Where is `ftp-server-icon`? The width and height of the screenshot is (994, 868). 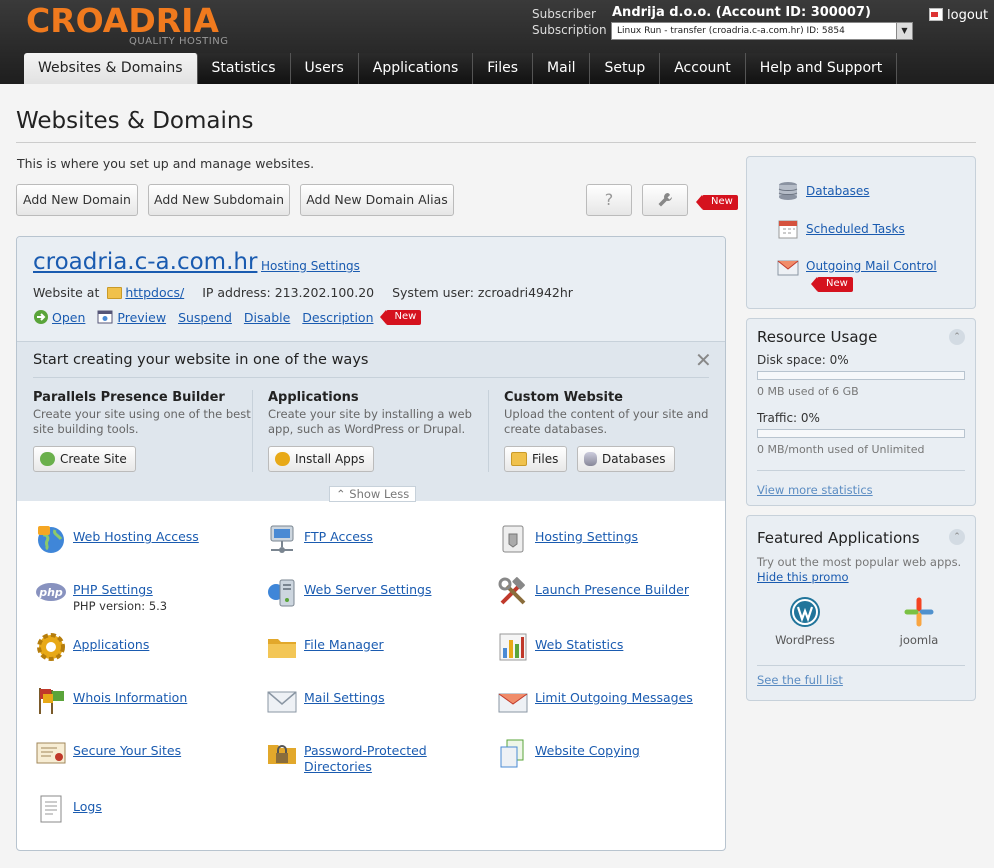 ftp-server-icon is located at coordinates (282, 539).